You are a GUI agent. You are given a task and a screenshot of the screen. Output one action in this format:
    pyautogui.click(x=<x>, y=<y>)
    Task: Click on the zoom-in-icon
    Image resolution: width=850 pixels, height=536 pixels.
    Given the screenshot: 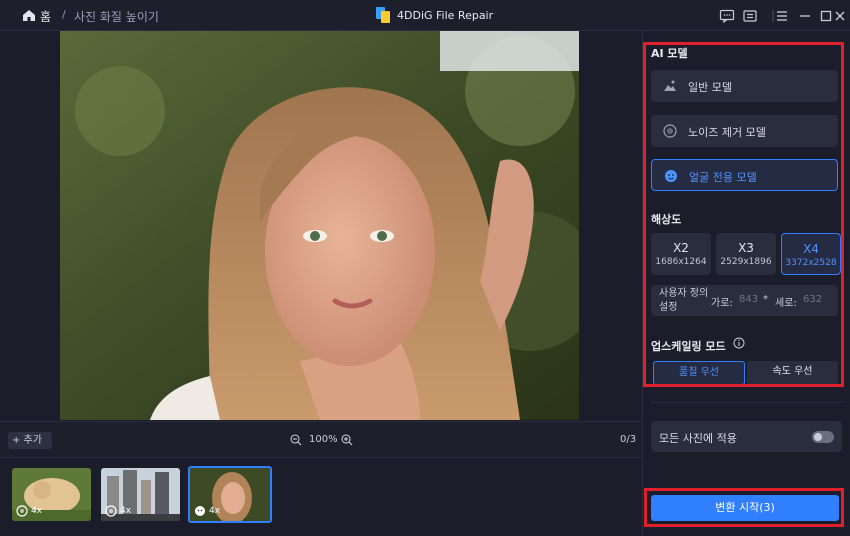 What is the action you would take?
    pyautogui.click(x=347, y=440)
    